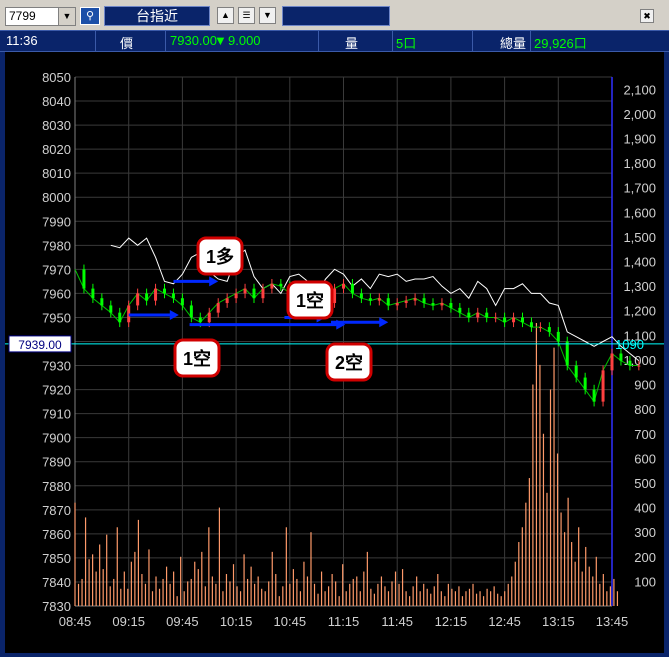 This screenshot has height=657, width=669. Describe the element at coordinates (56, 390) in the screenshot. I see `y-left-tick-label: 7920` at that location.